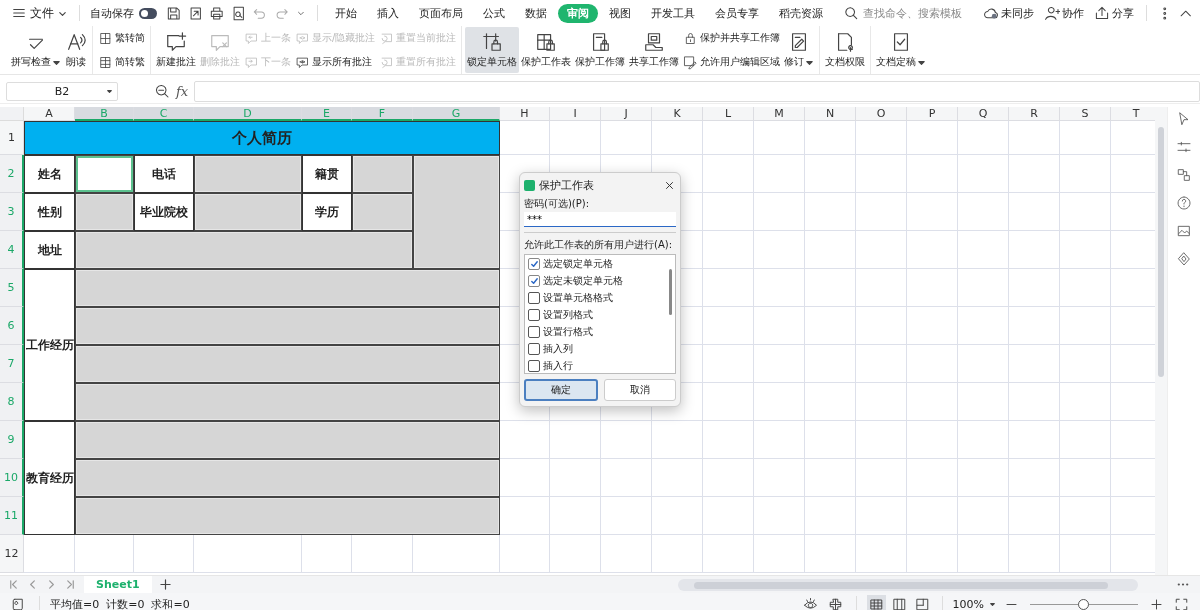  I want to click on first-sheet-icon, so click(13, 584).